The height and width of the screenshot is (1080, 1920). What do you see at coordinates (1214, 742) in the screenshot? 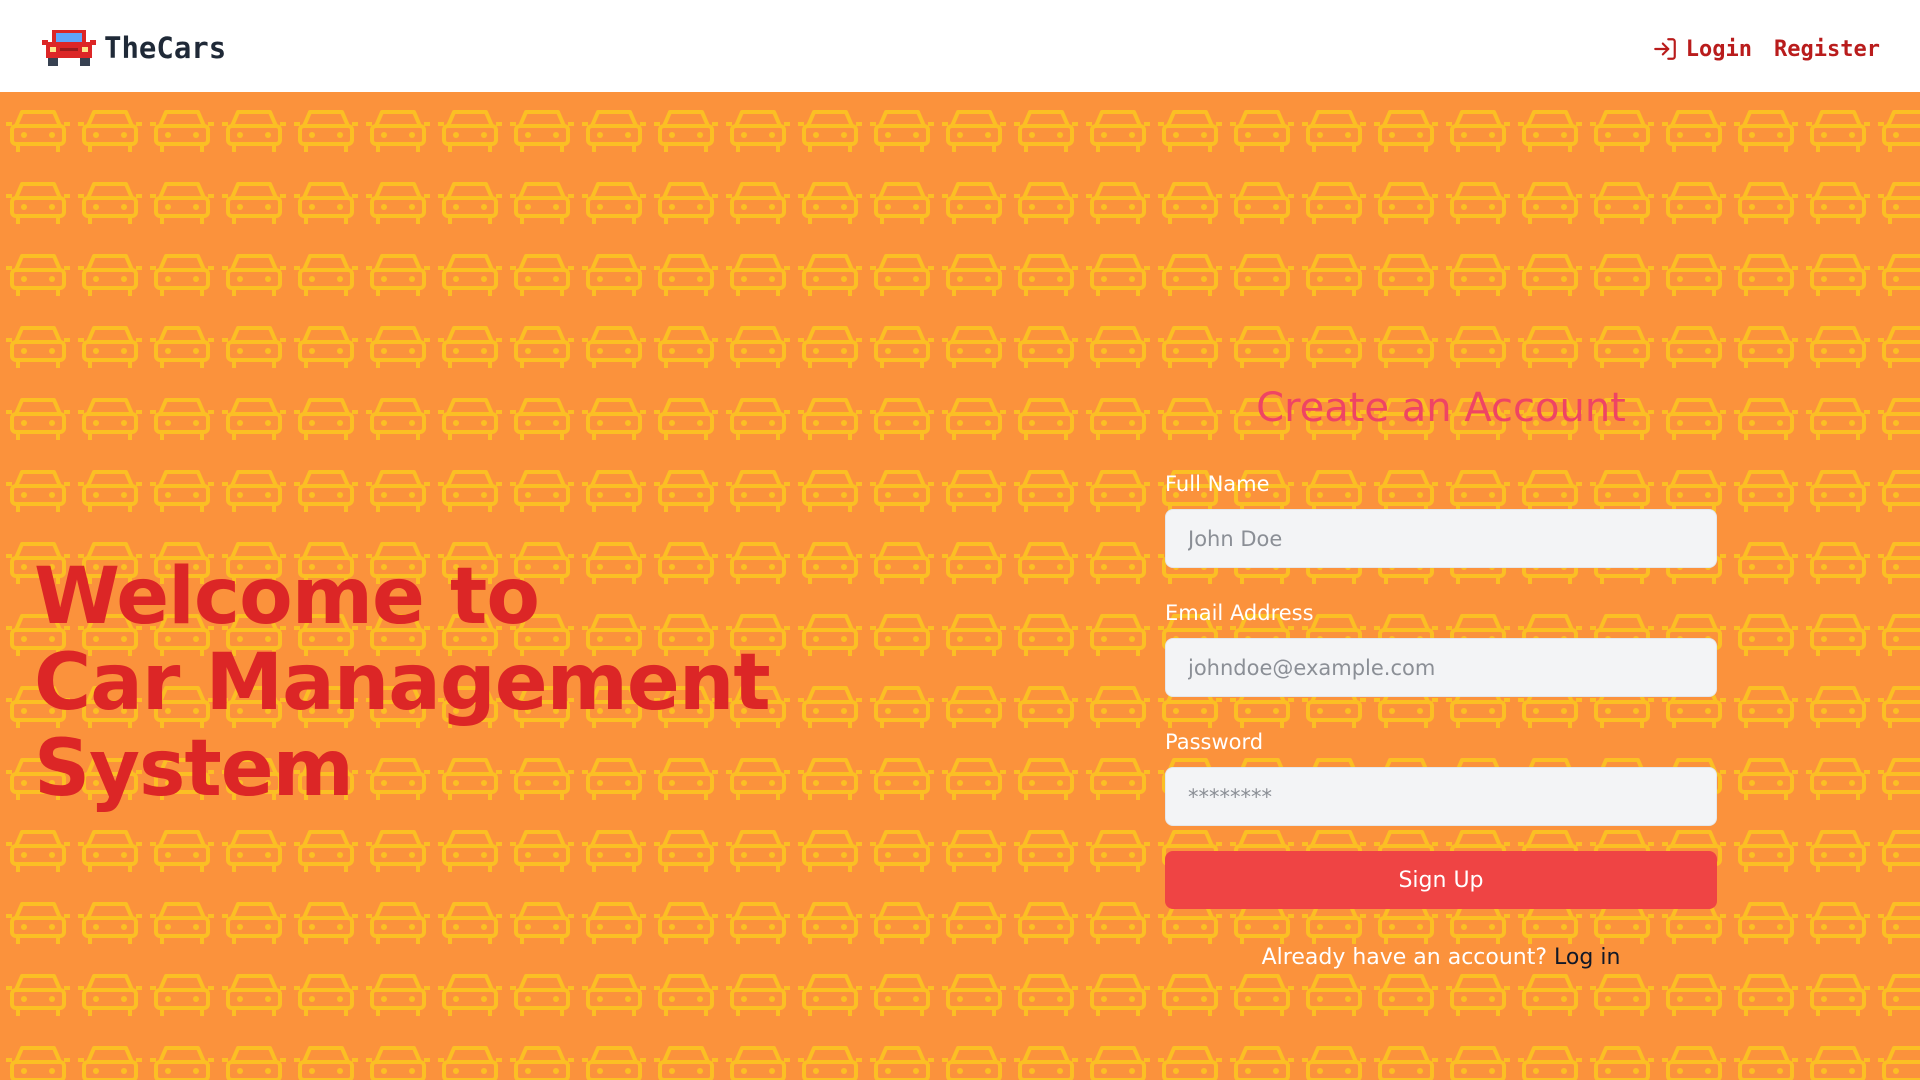
I see `password-label: Password` at bounding box center [1214, 742].